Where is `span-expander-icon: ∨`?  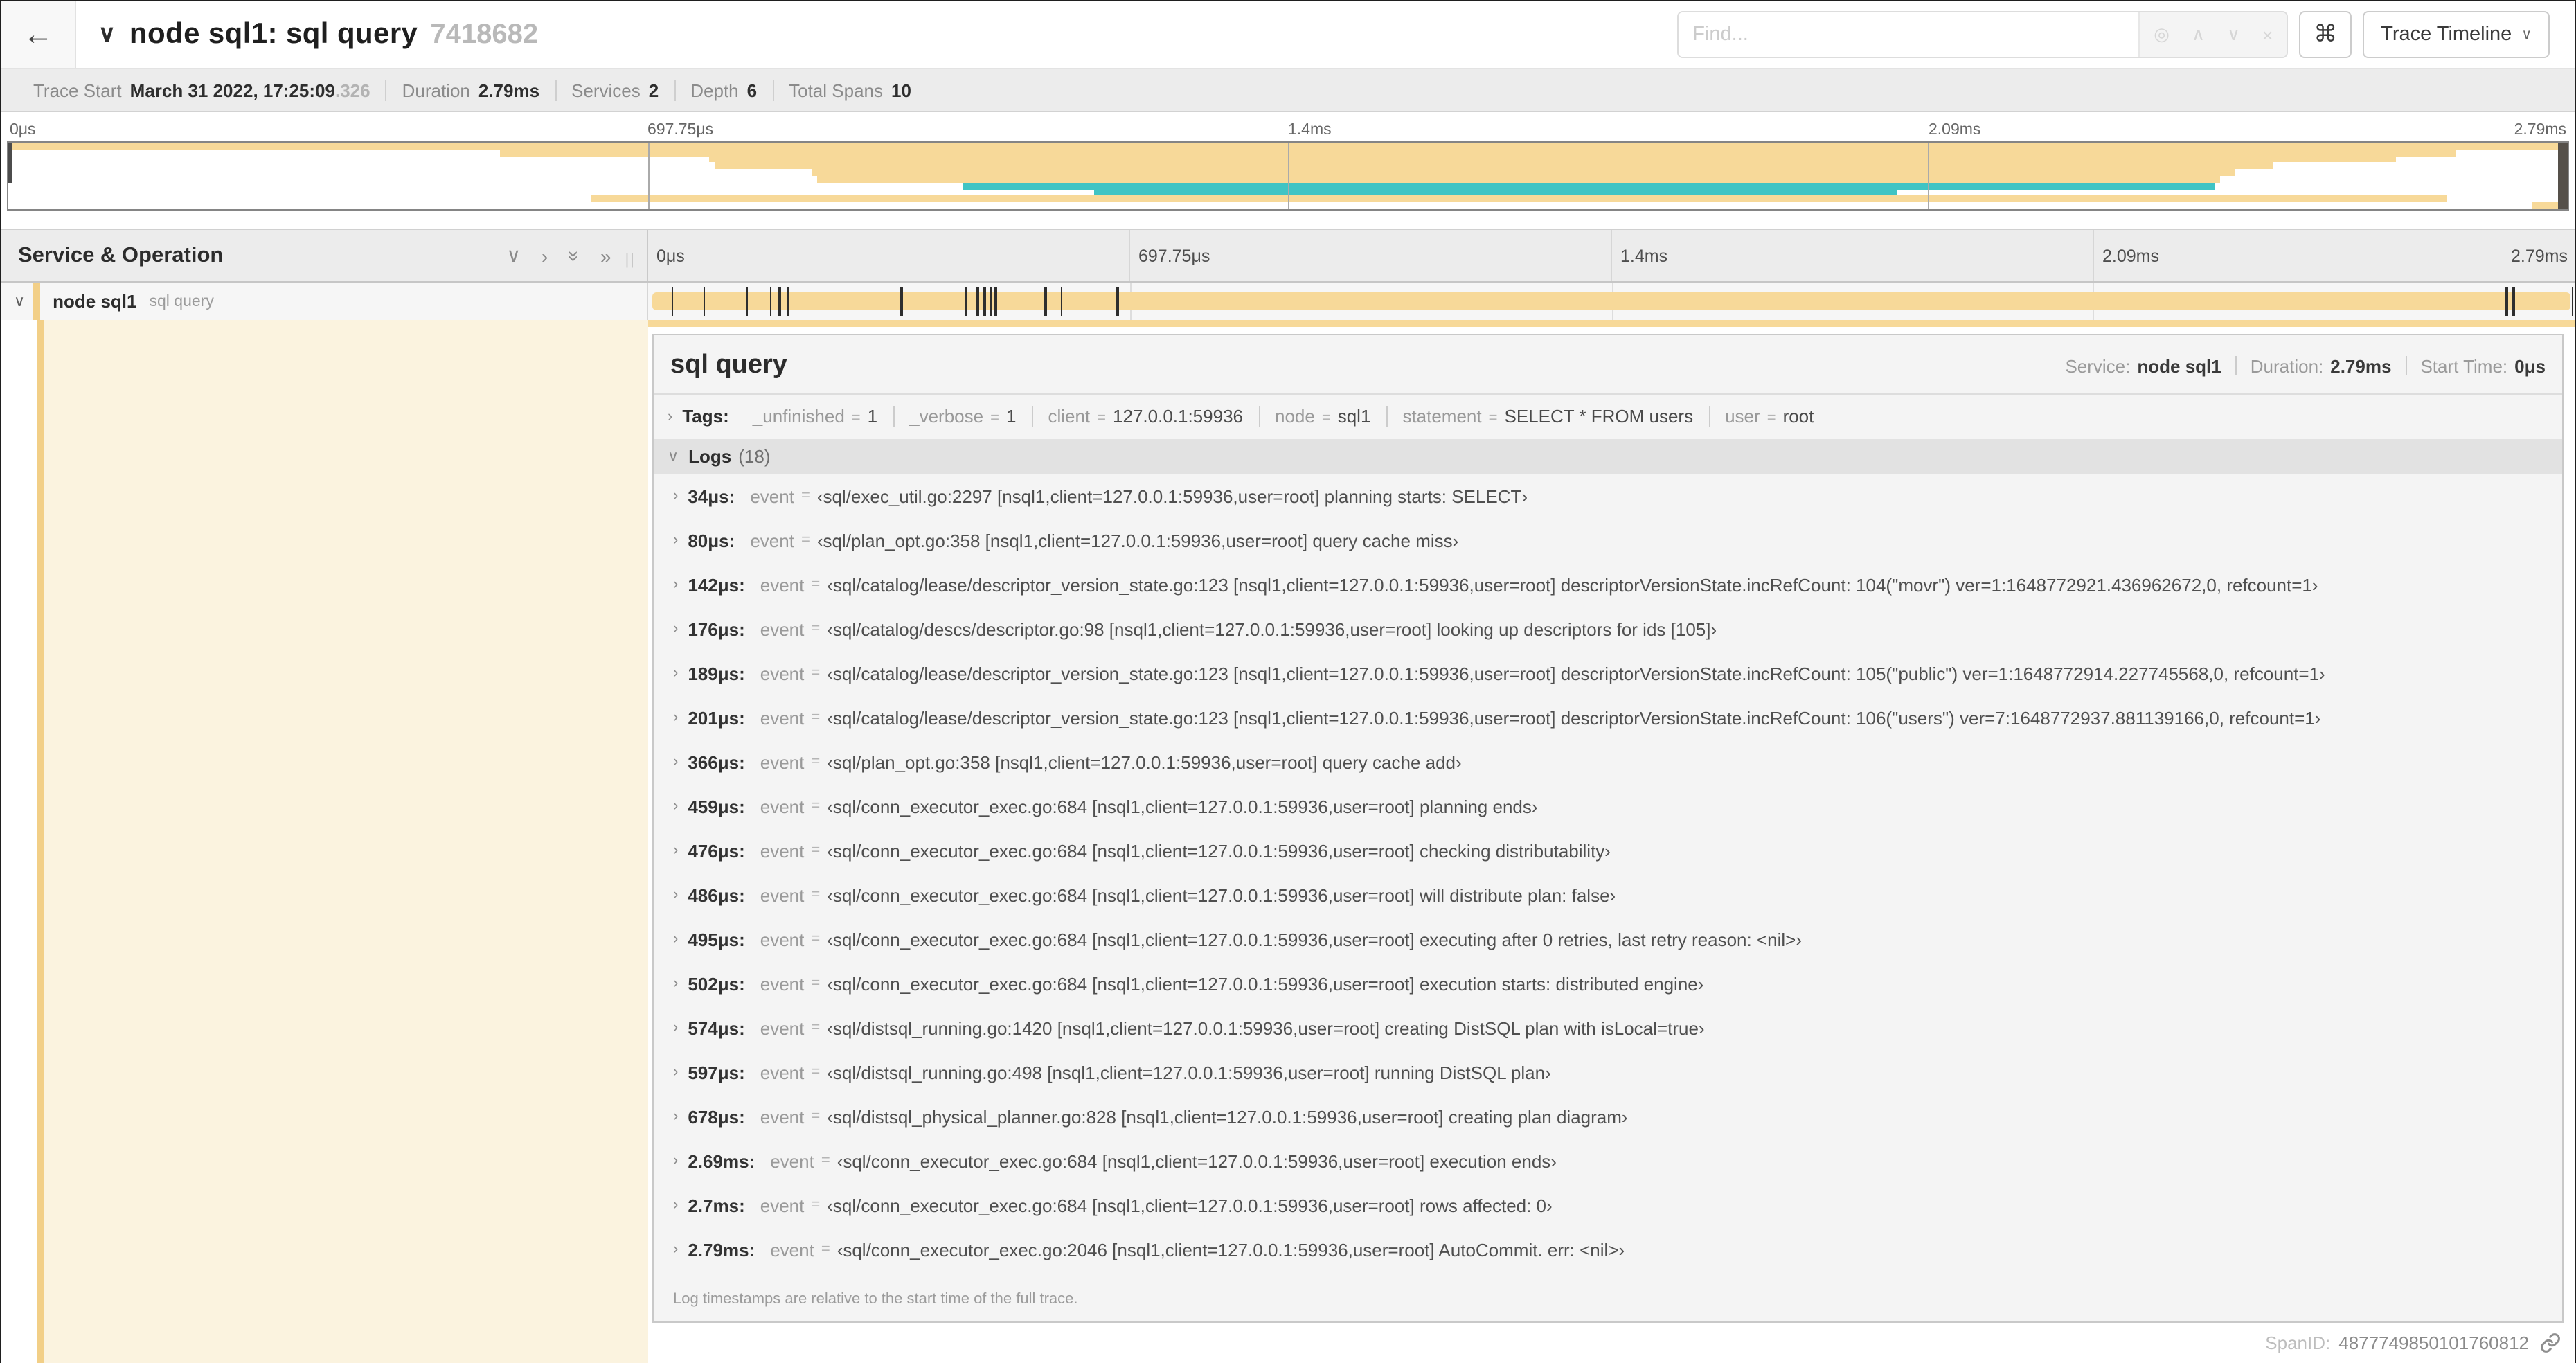
span-expander-icon: ∨ is located at coordinates (19, 301).